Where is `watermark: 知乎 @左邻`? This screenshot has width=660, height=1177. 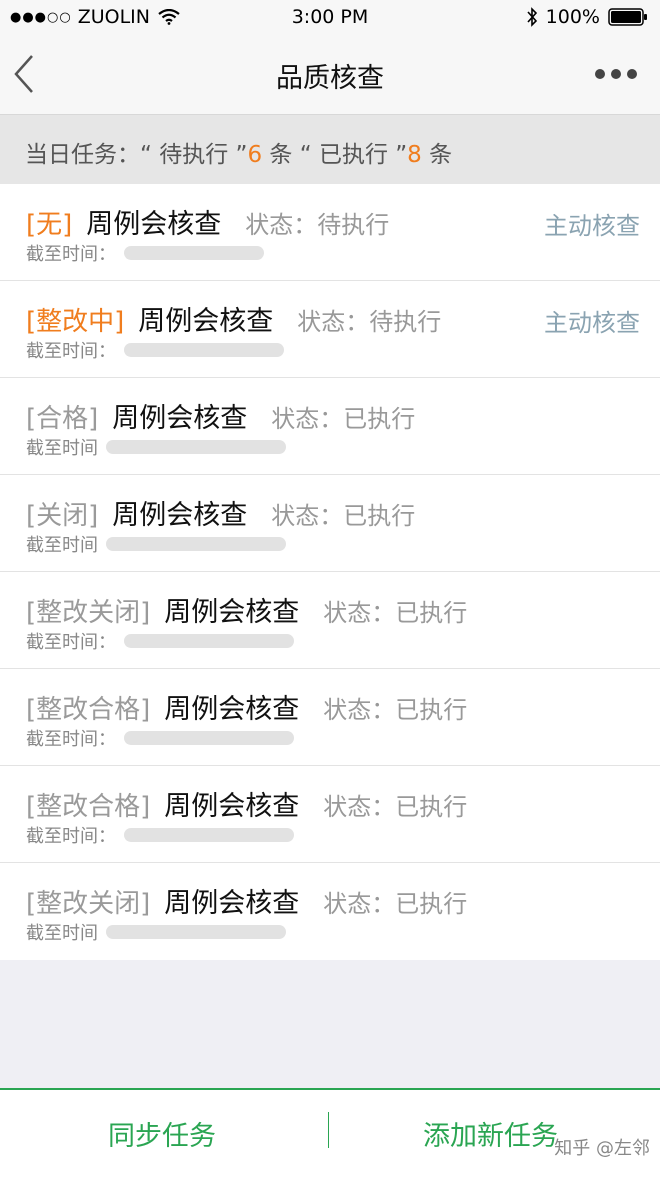 watermark: 知乎 @左邻 is located at coordinates (602, 1148).